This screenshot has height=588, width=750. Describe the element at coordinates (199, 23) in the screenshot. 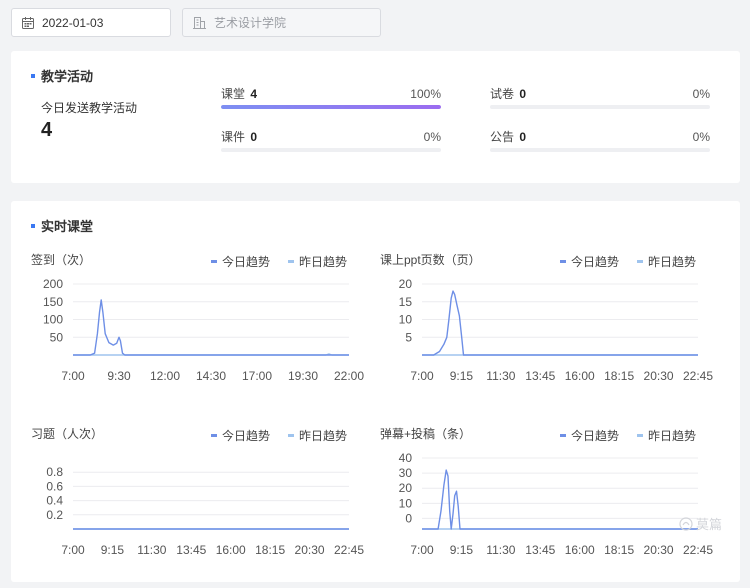

I see `building-icon` at that location.